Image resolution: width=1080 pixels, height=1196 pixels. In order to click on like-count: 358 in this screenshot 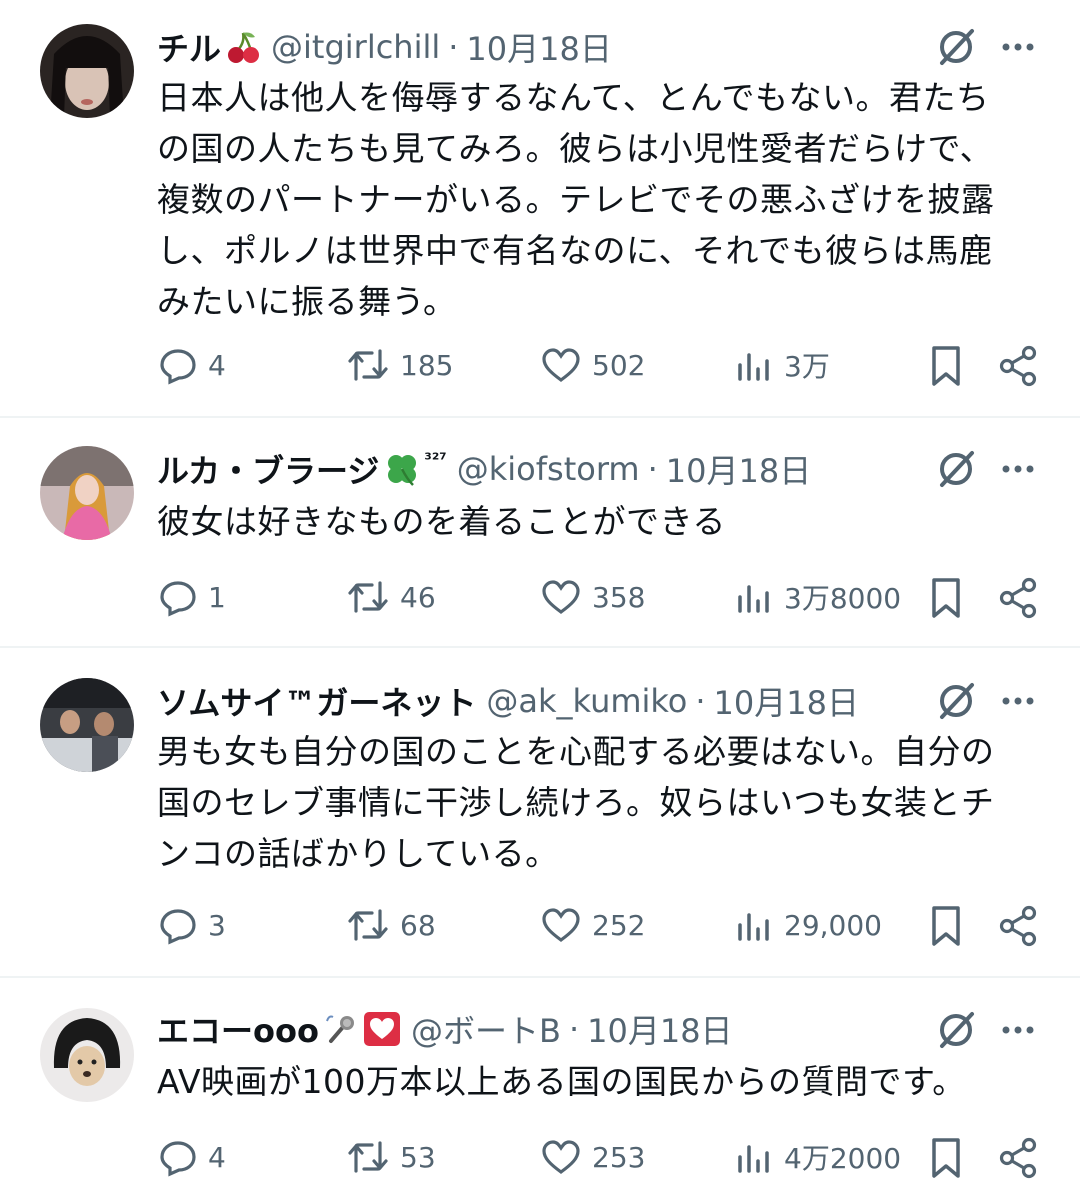, I will do `click(619, 597)`.